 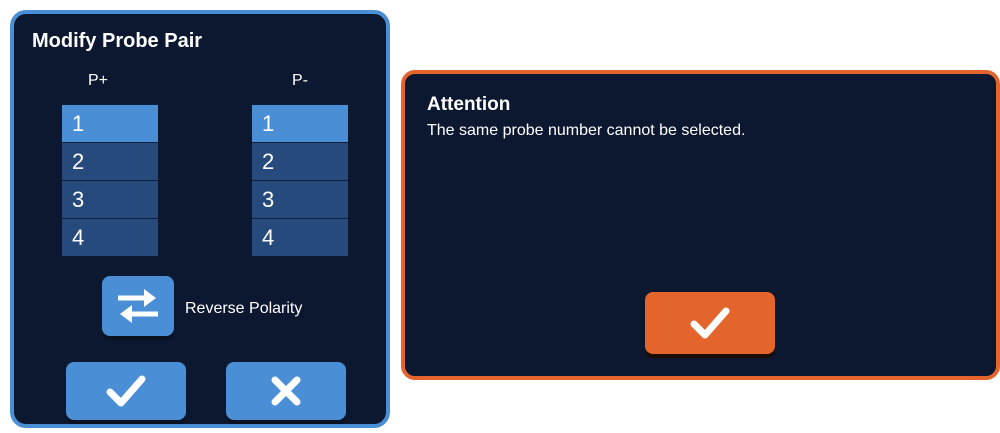 What do you see at coordinates (300, 161) in the screenshot?
I see `p-minus-item-2: 2` at bounding box center [300, 161].